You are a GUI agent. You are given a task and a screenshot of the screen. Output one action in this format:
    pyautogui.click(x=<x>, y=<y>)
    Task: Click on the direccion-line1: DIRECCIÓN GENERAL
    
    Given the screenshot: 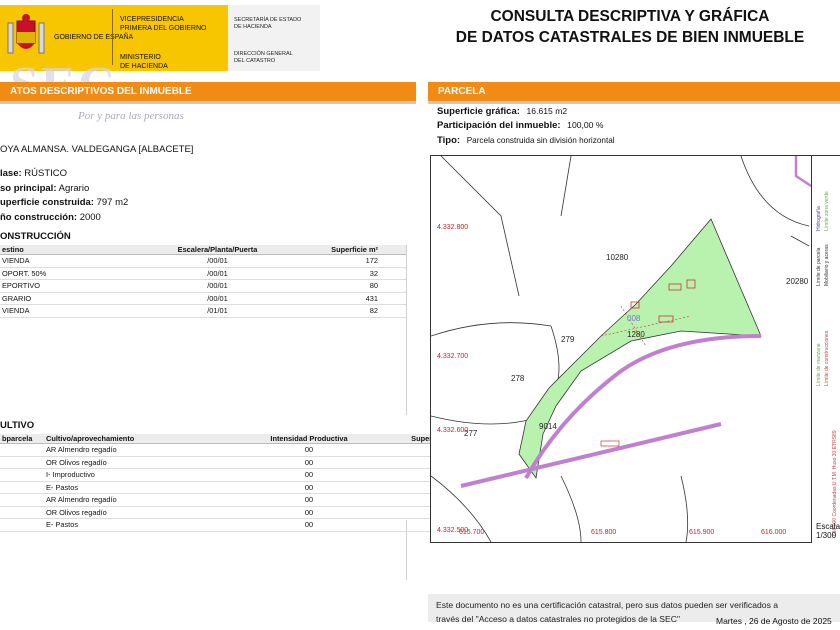 What is the action you would take?
    pyautogui.click(x=263, y=54)
    